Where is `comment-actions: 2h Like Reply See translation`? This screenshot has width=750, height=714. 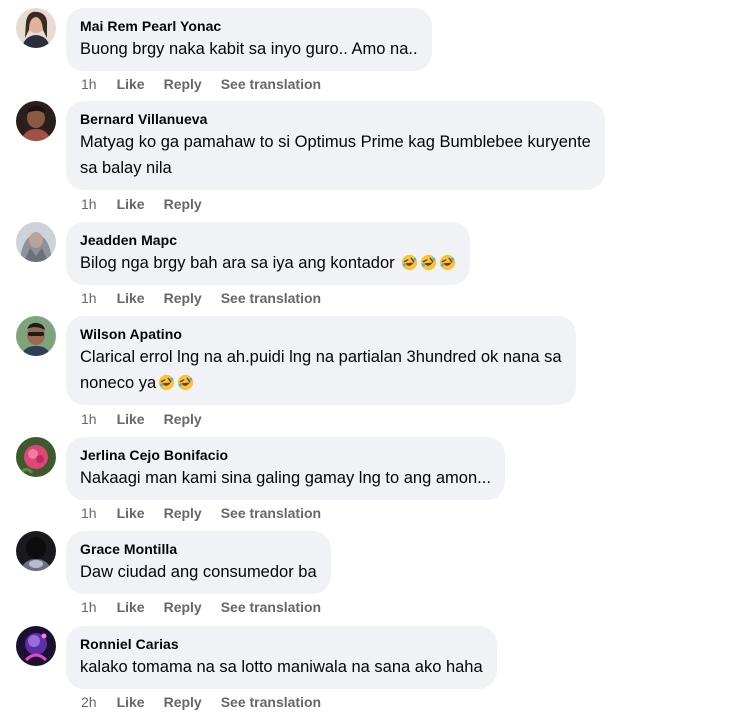
comment-actions: 2h Like Reply See translation is located at coordinates (210, 702).